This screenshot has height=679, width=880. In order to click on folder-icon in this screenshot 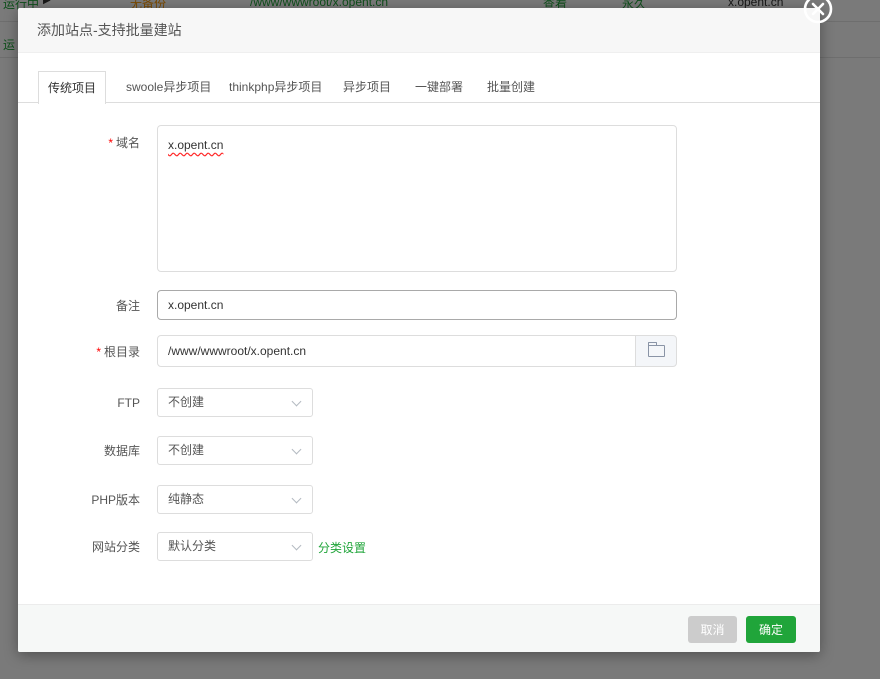, I will do `click(656, 349)`.